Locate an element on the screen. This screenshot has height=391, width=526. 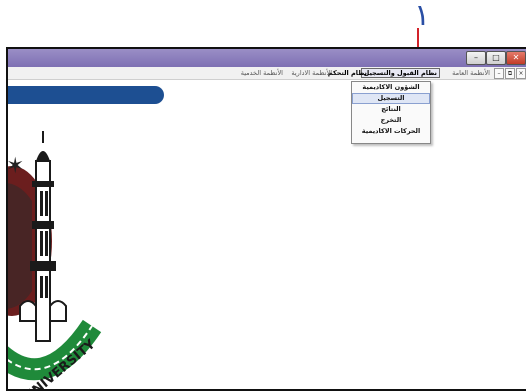
menu-general-systems: الأنظمة العامة is located at coordinates (471, 73).